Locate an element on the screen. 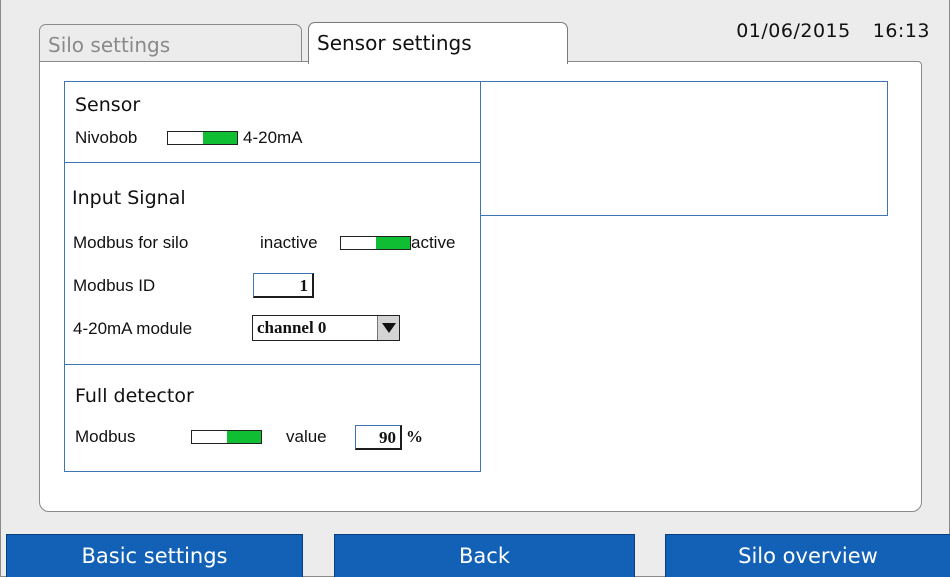 Image resolution: width=950 pixels, height=577 pixels. module-label: 4-20mA module is located at coordinates (133, 328).